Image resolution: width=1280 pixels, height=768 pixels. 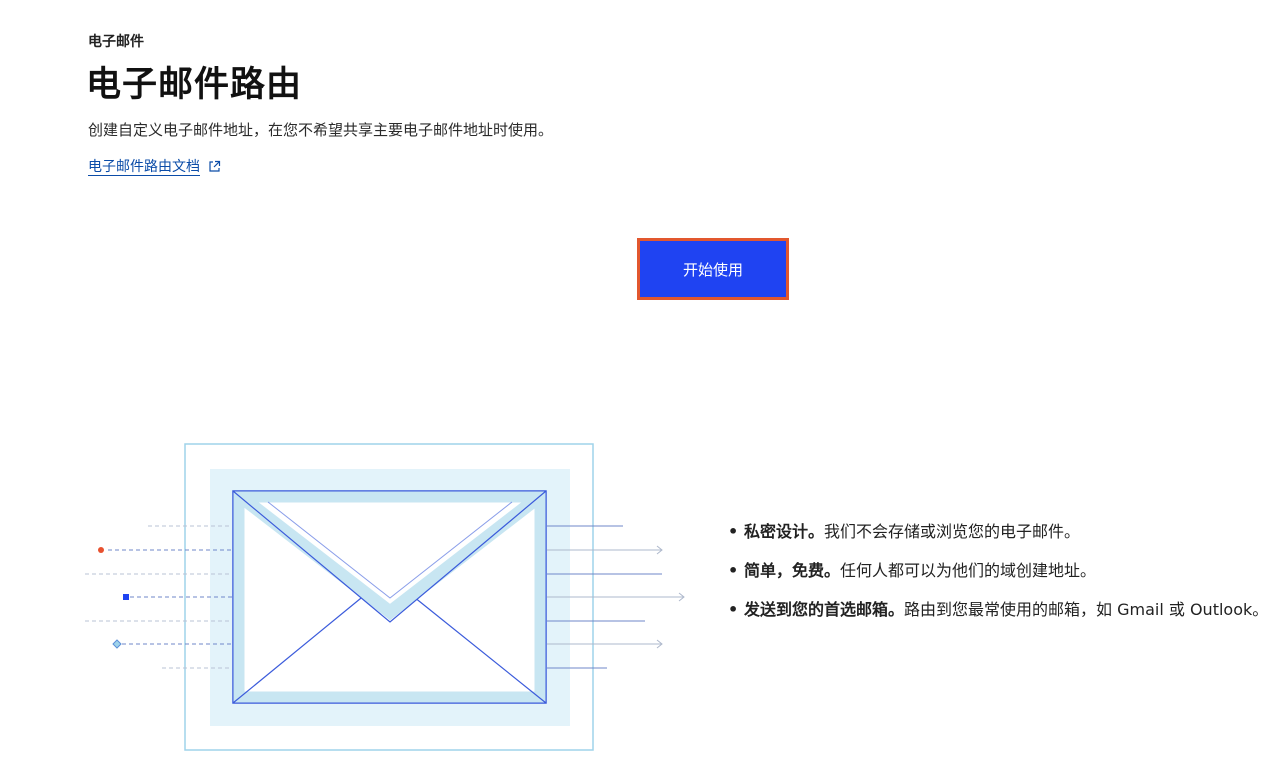 I want to click on feature-text: 任何人都可以为他们的域创建地址。, so click(x=968, y=570).